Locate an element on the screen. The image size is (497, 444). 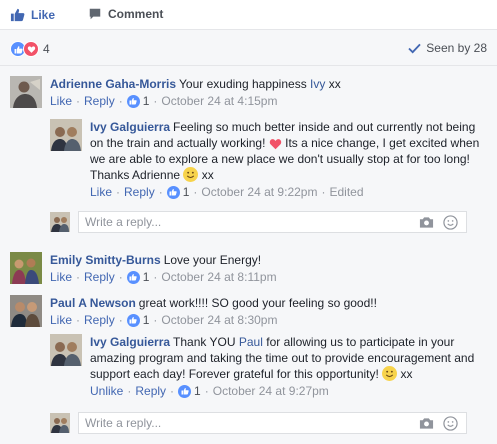
like-action-button: Like is located at coordinates (32, 14).